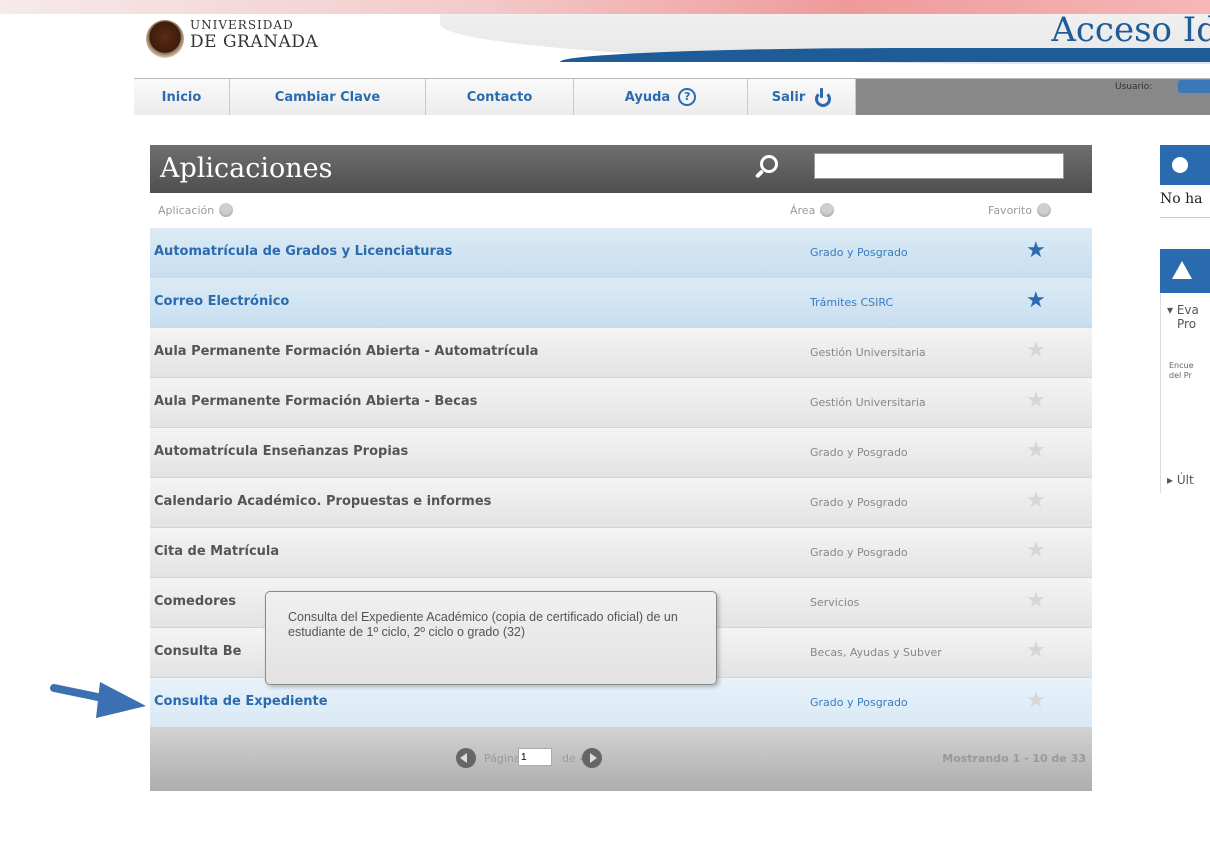  What do you see at coordinates (1194, 86) in the screenshot?
I see `usuario-button` at bounding box center [1194, 86].